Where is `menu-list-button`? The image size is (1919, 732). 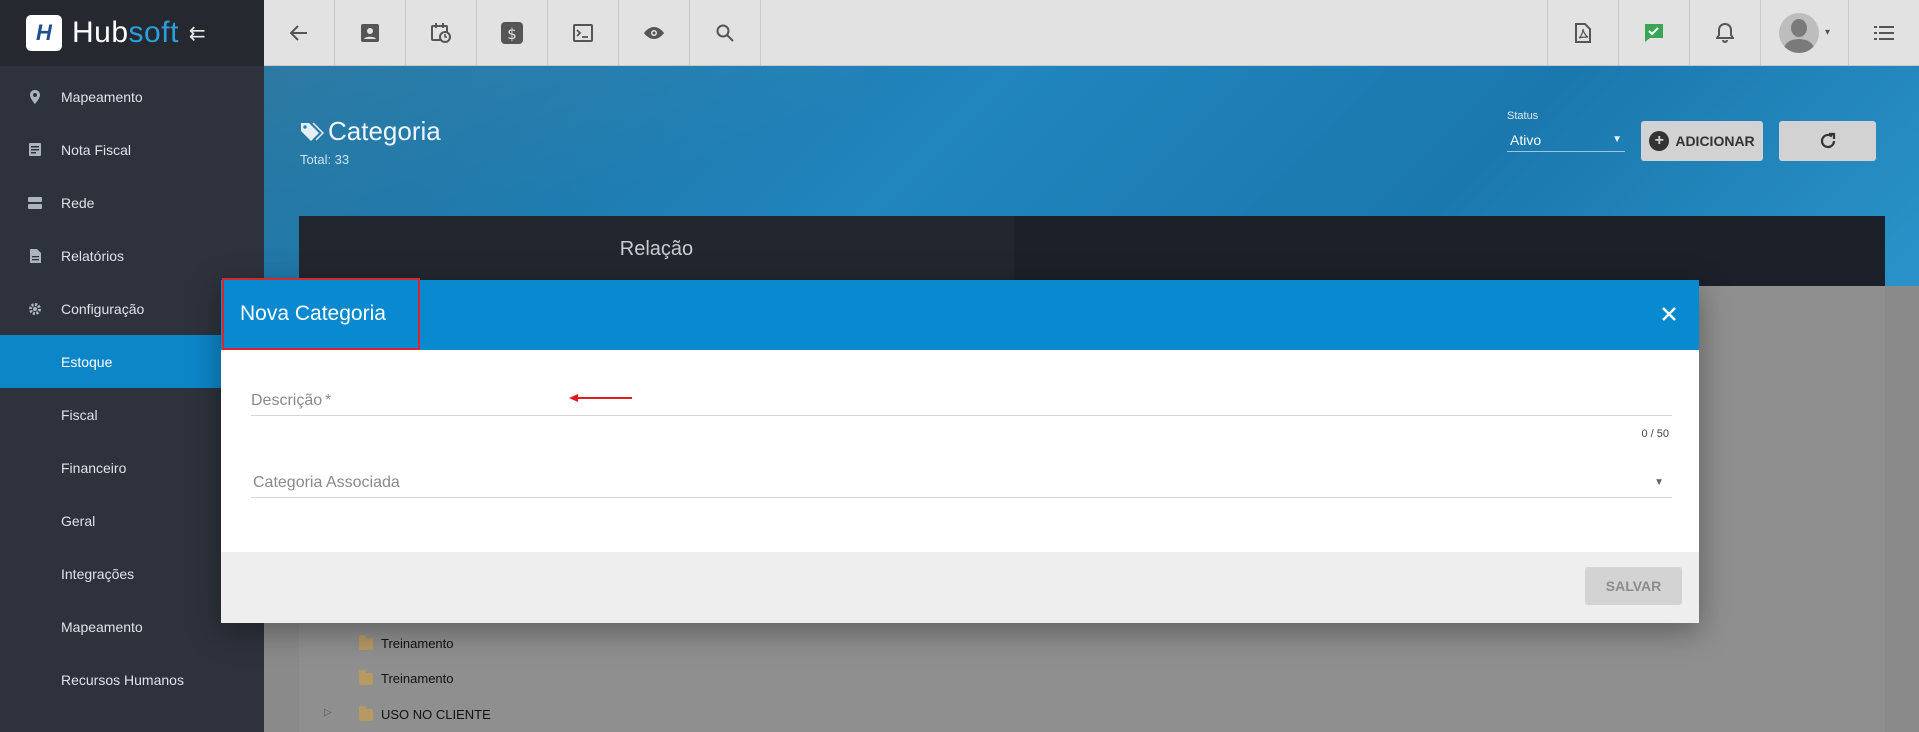
menu-list-button is located at coordinates (1883, 32).